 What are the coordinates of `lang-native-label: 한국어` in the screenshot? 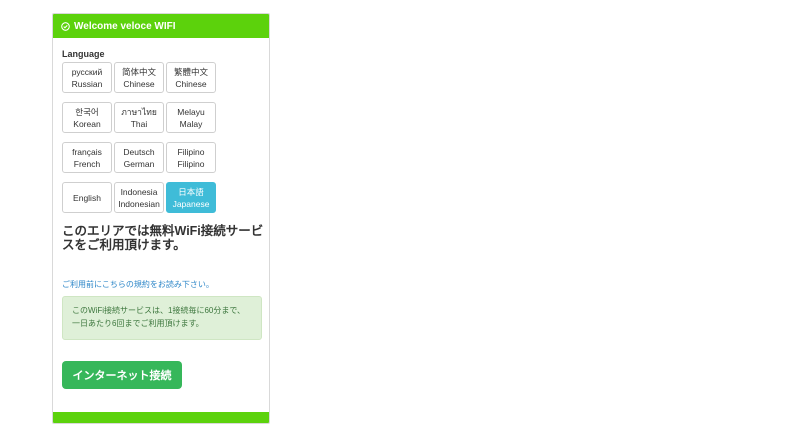 It's located at (87, 111).